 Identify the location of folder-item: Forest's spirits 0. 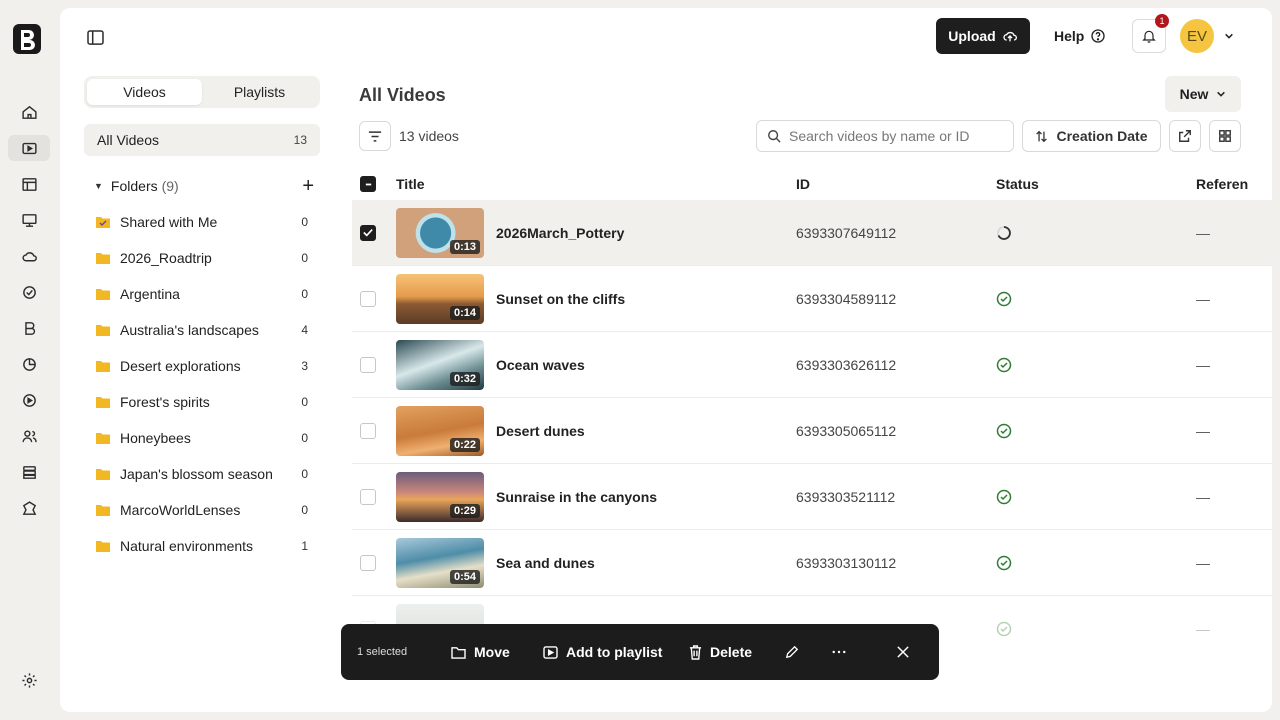
(202, 402).